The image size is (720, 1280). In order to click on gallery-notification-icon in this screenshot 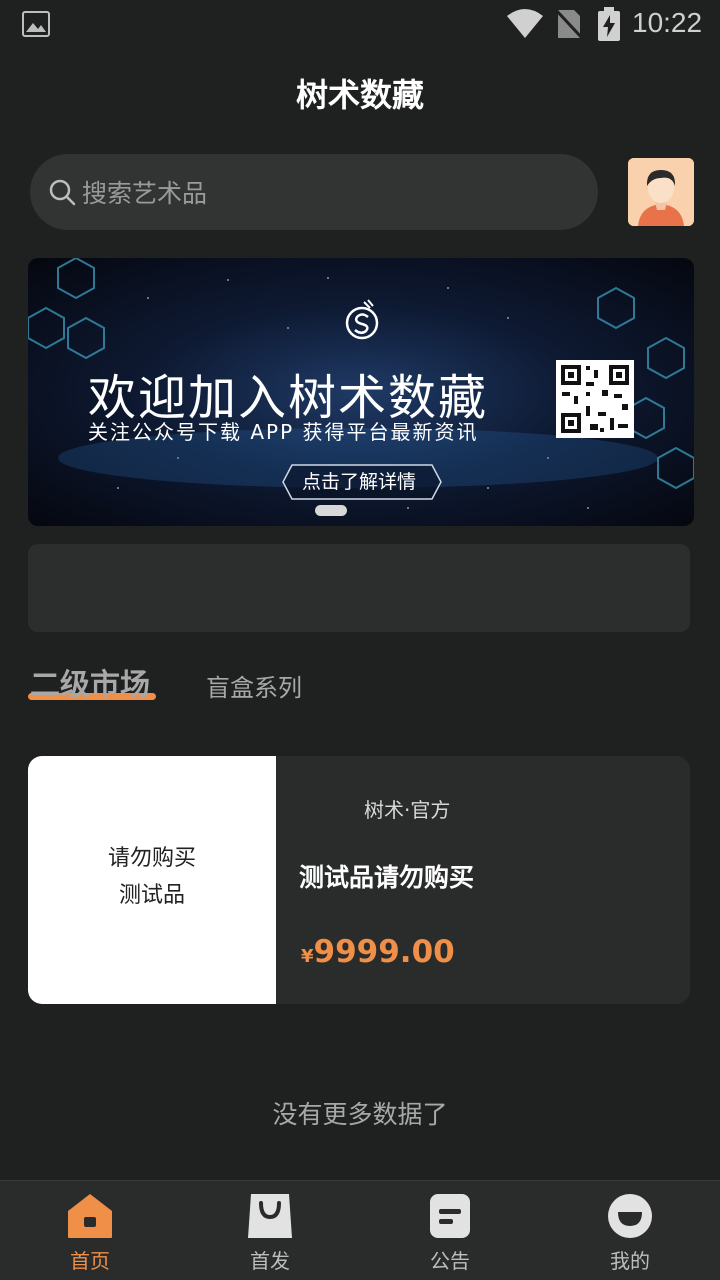, I will do `click(36, 24)`.